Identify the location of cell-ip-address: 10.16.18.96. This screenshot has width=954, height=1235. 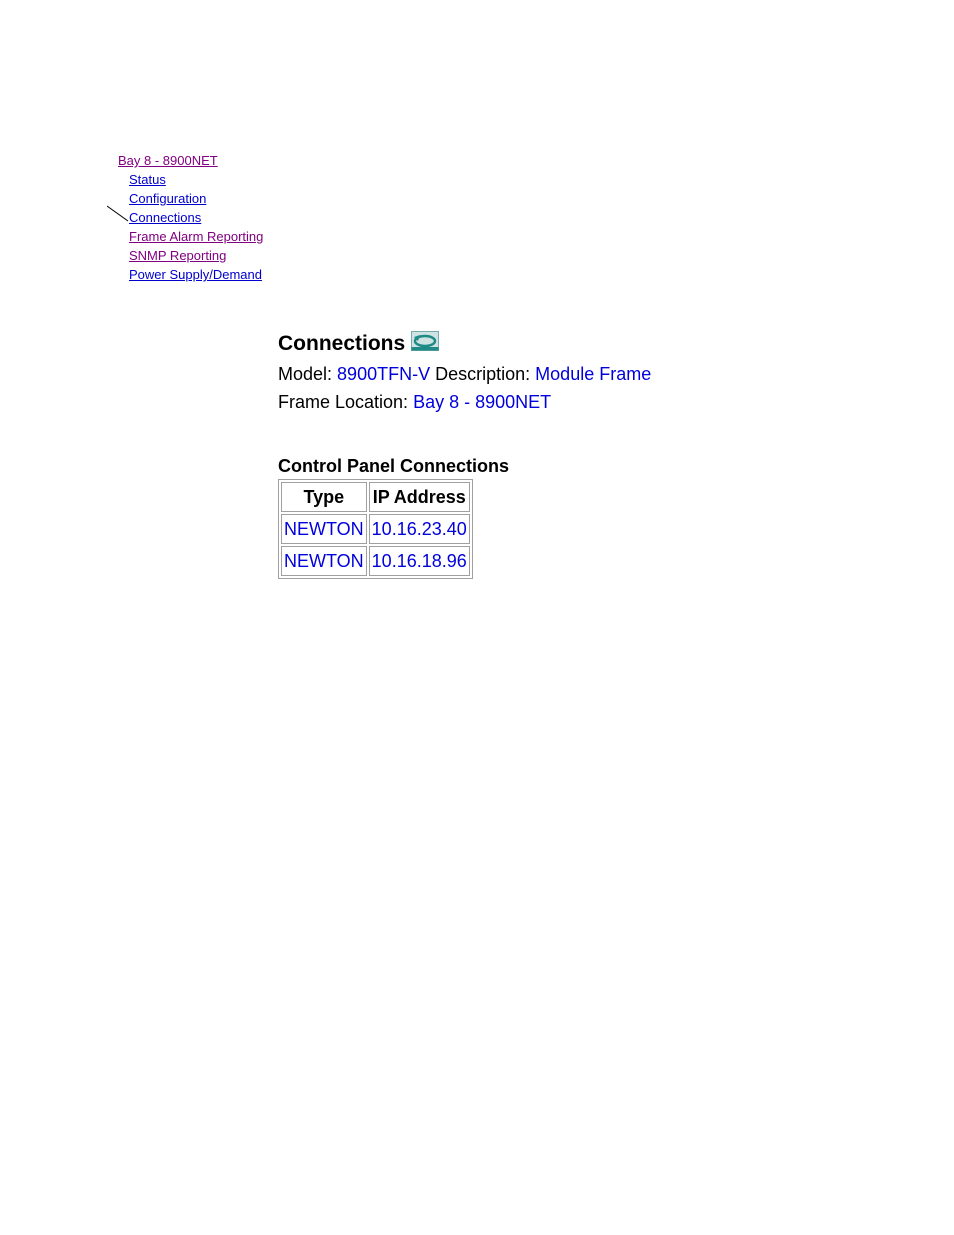
(419, 561).